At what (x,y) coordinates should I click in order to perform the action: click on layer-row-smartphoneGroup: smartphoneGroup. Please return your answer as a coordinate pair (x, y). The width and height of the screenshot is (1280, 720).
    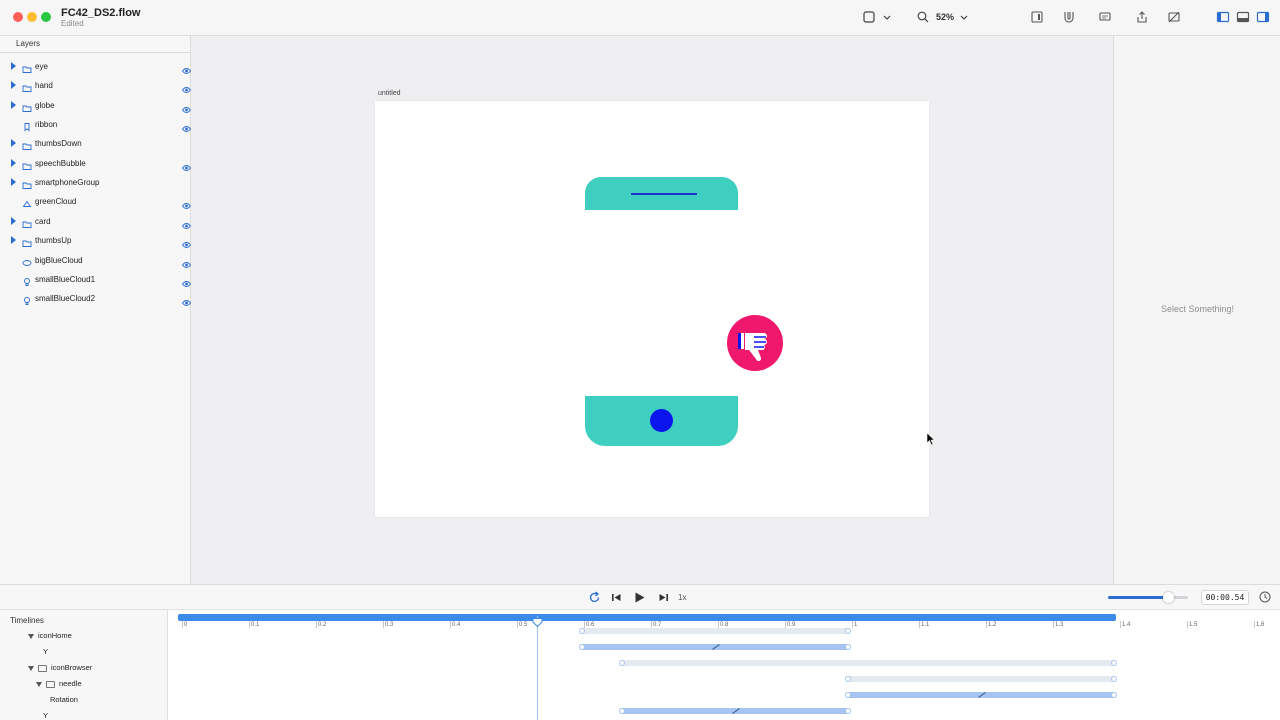
    Looking at the image, I should click on (95, 182).